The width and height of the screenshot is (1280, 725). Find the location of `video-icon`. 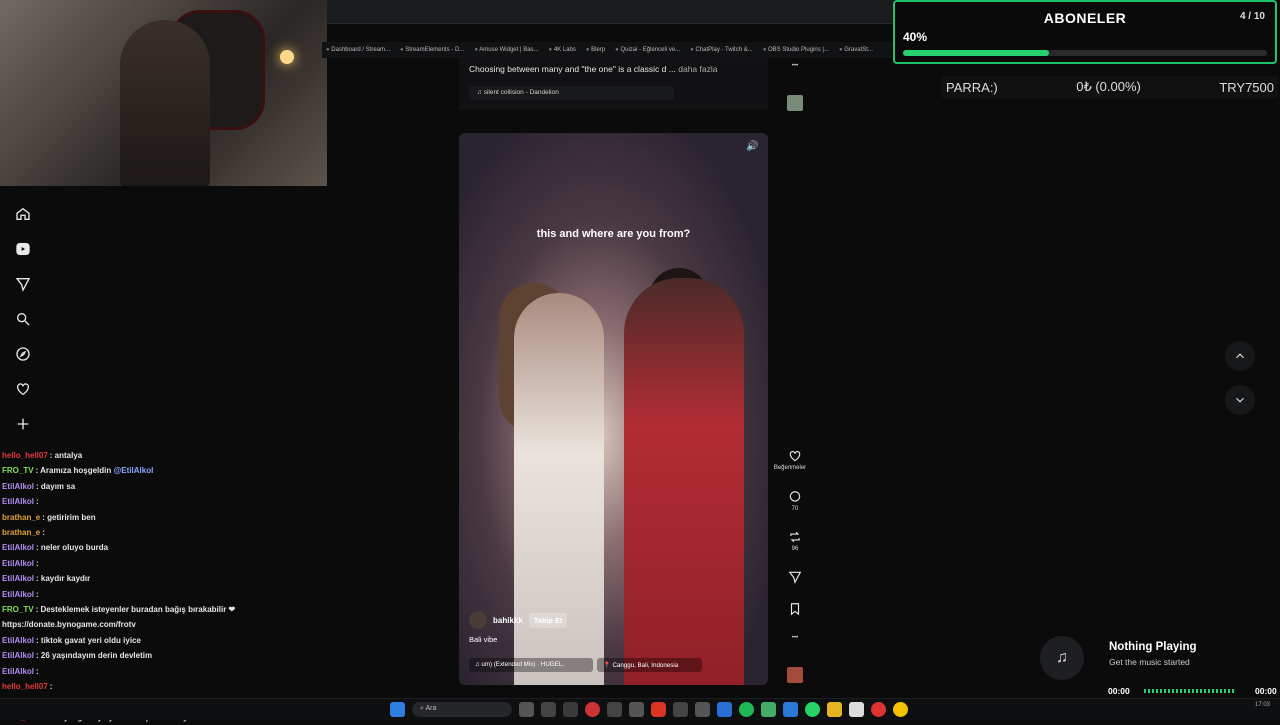

video-icon is located at coordinates (23, 249).